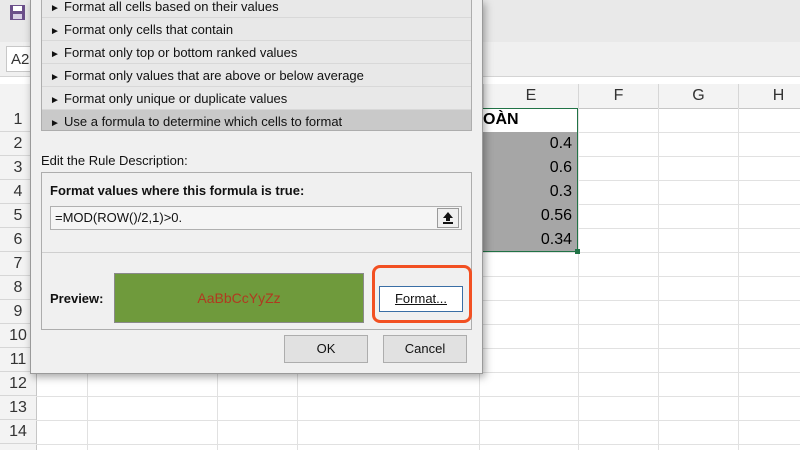 This screenshot has height=450, width=800. I want to click on column-header-g: G, so click(698, 96).